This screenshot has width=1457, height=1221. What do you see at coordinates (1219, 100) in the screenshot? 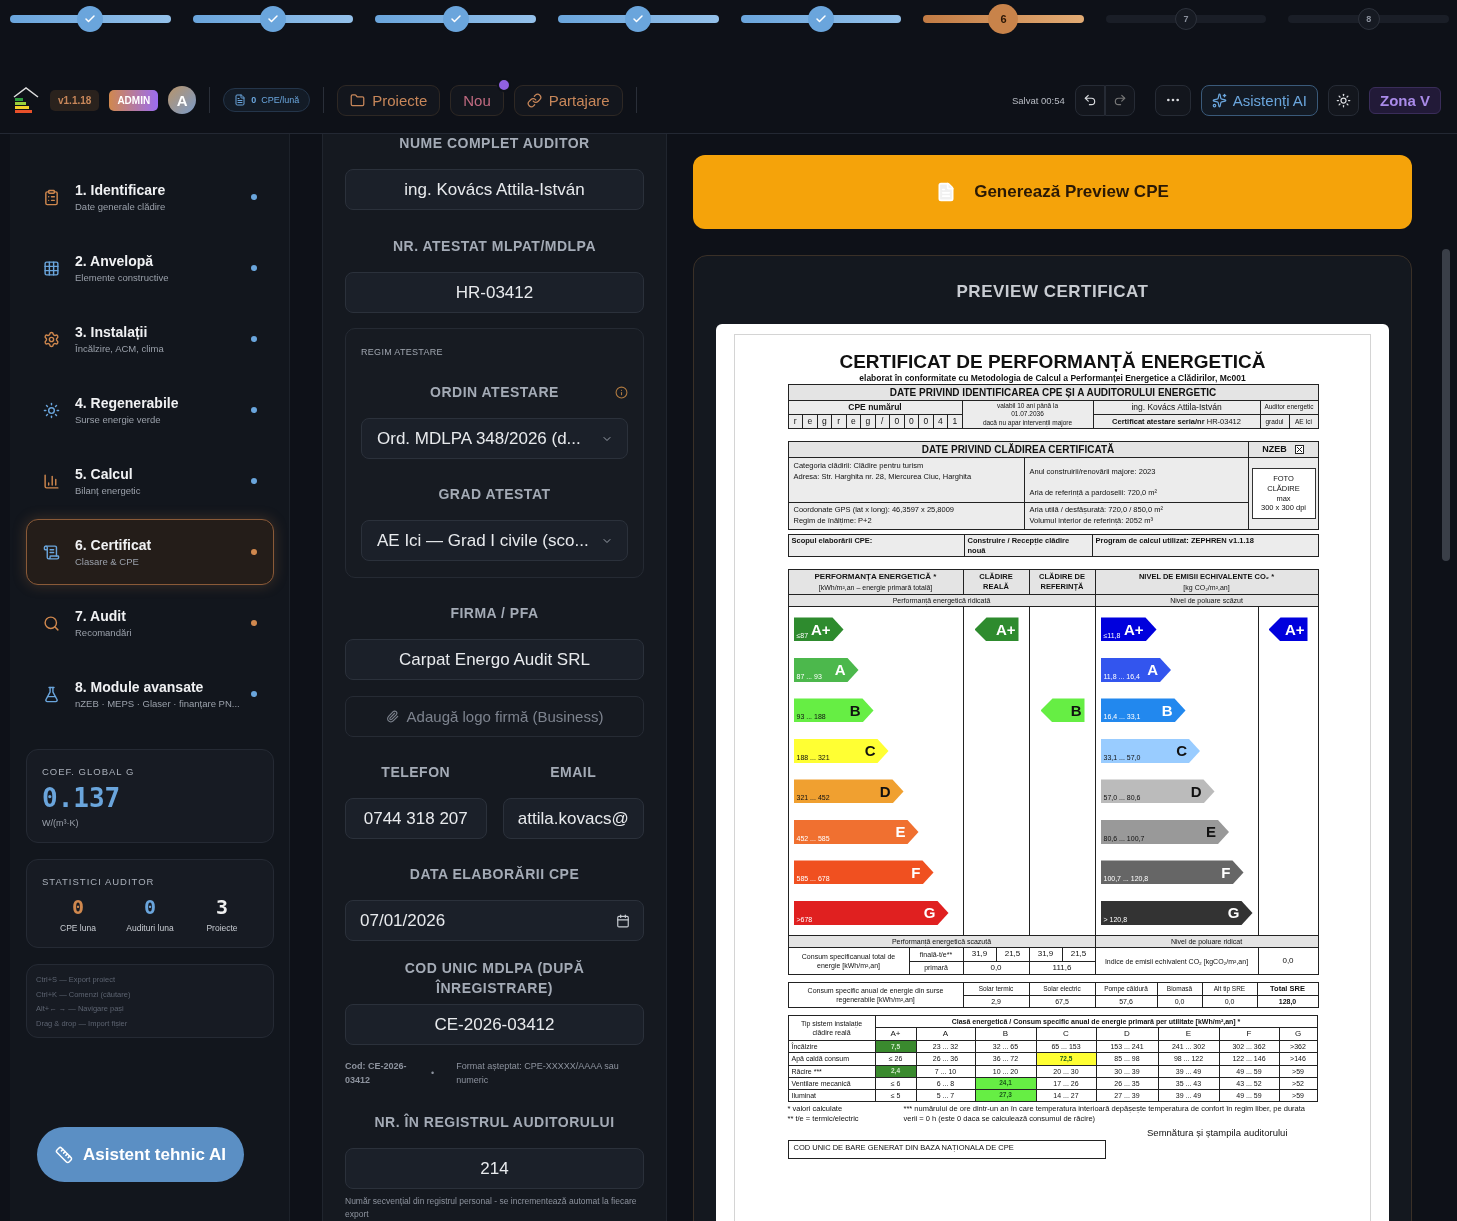
I see `sparkles-icon` at bounding box center [1219, 100].